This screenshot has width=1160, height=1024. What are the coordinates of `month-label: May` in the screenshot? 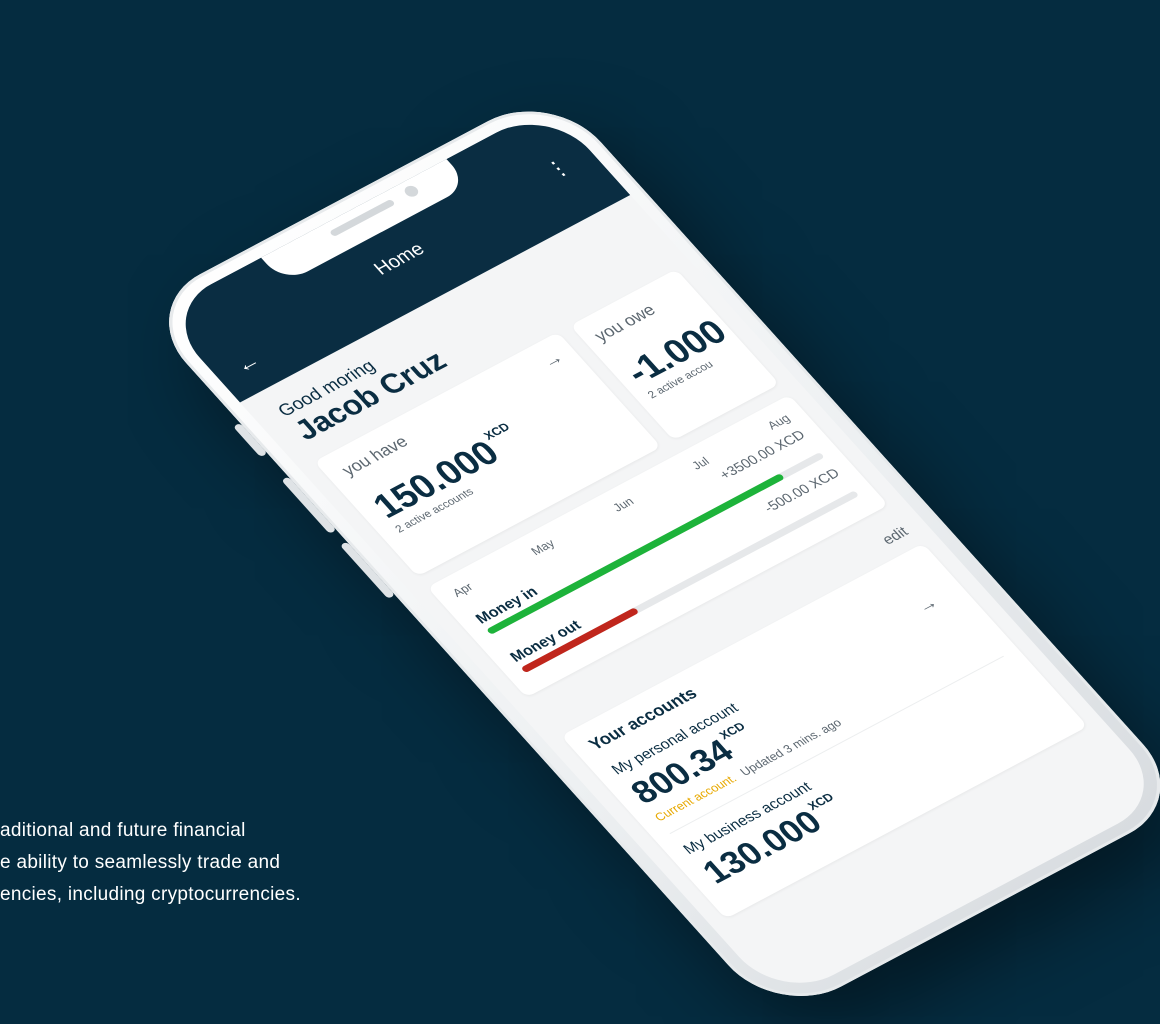 It's located at (542, 547).